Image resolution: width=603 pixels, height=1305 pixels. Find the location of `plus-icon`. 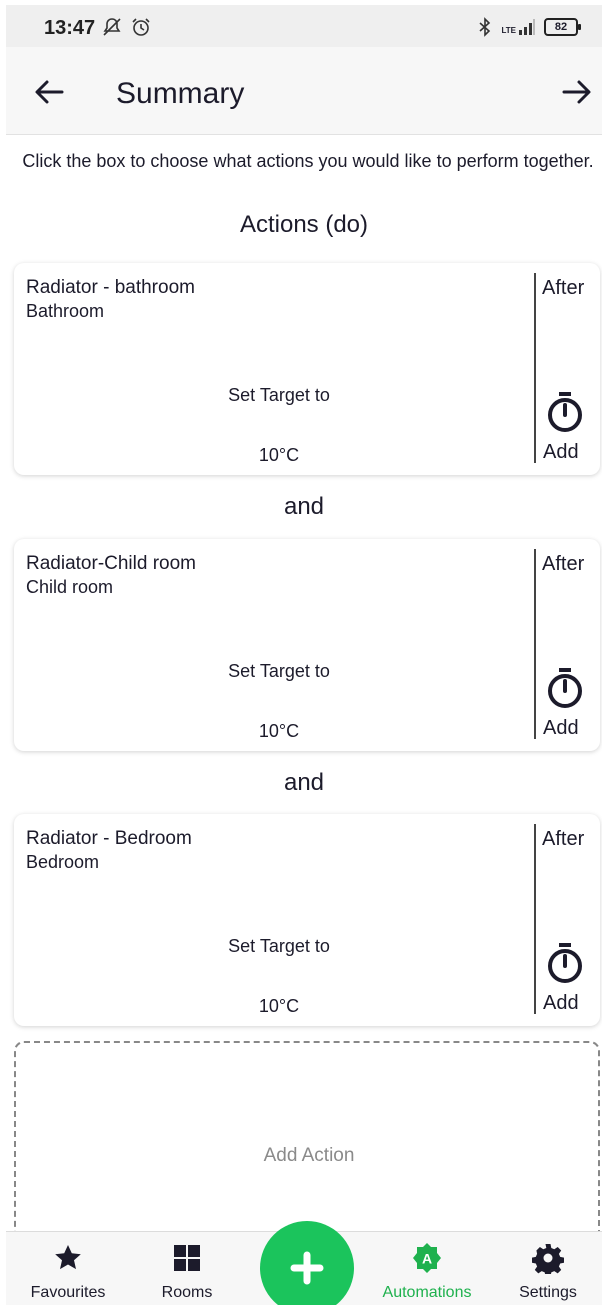

plus-icon is located at coordinates (307, 1268).